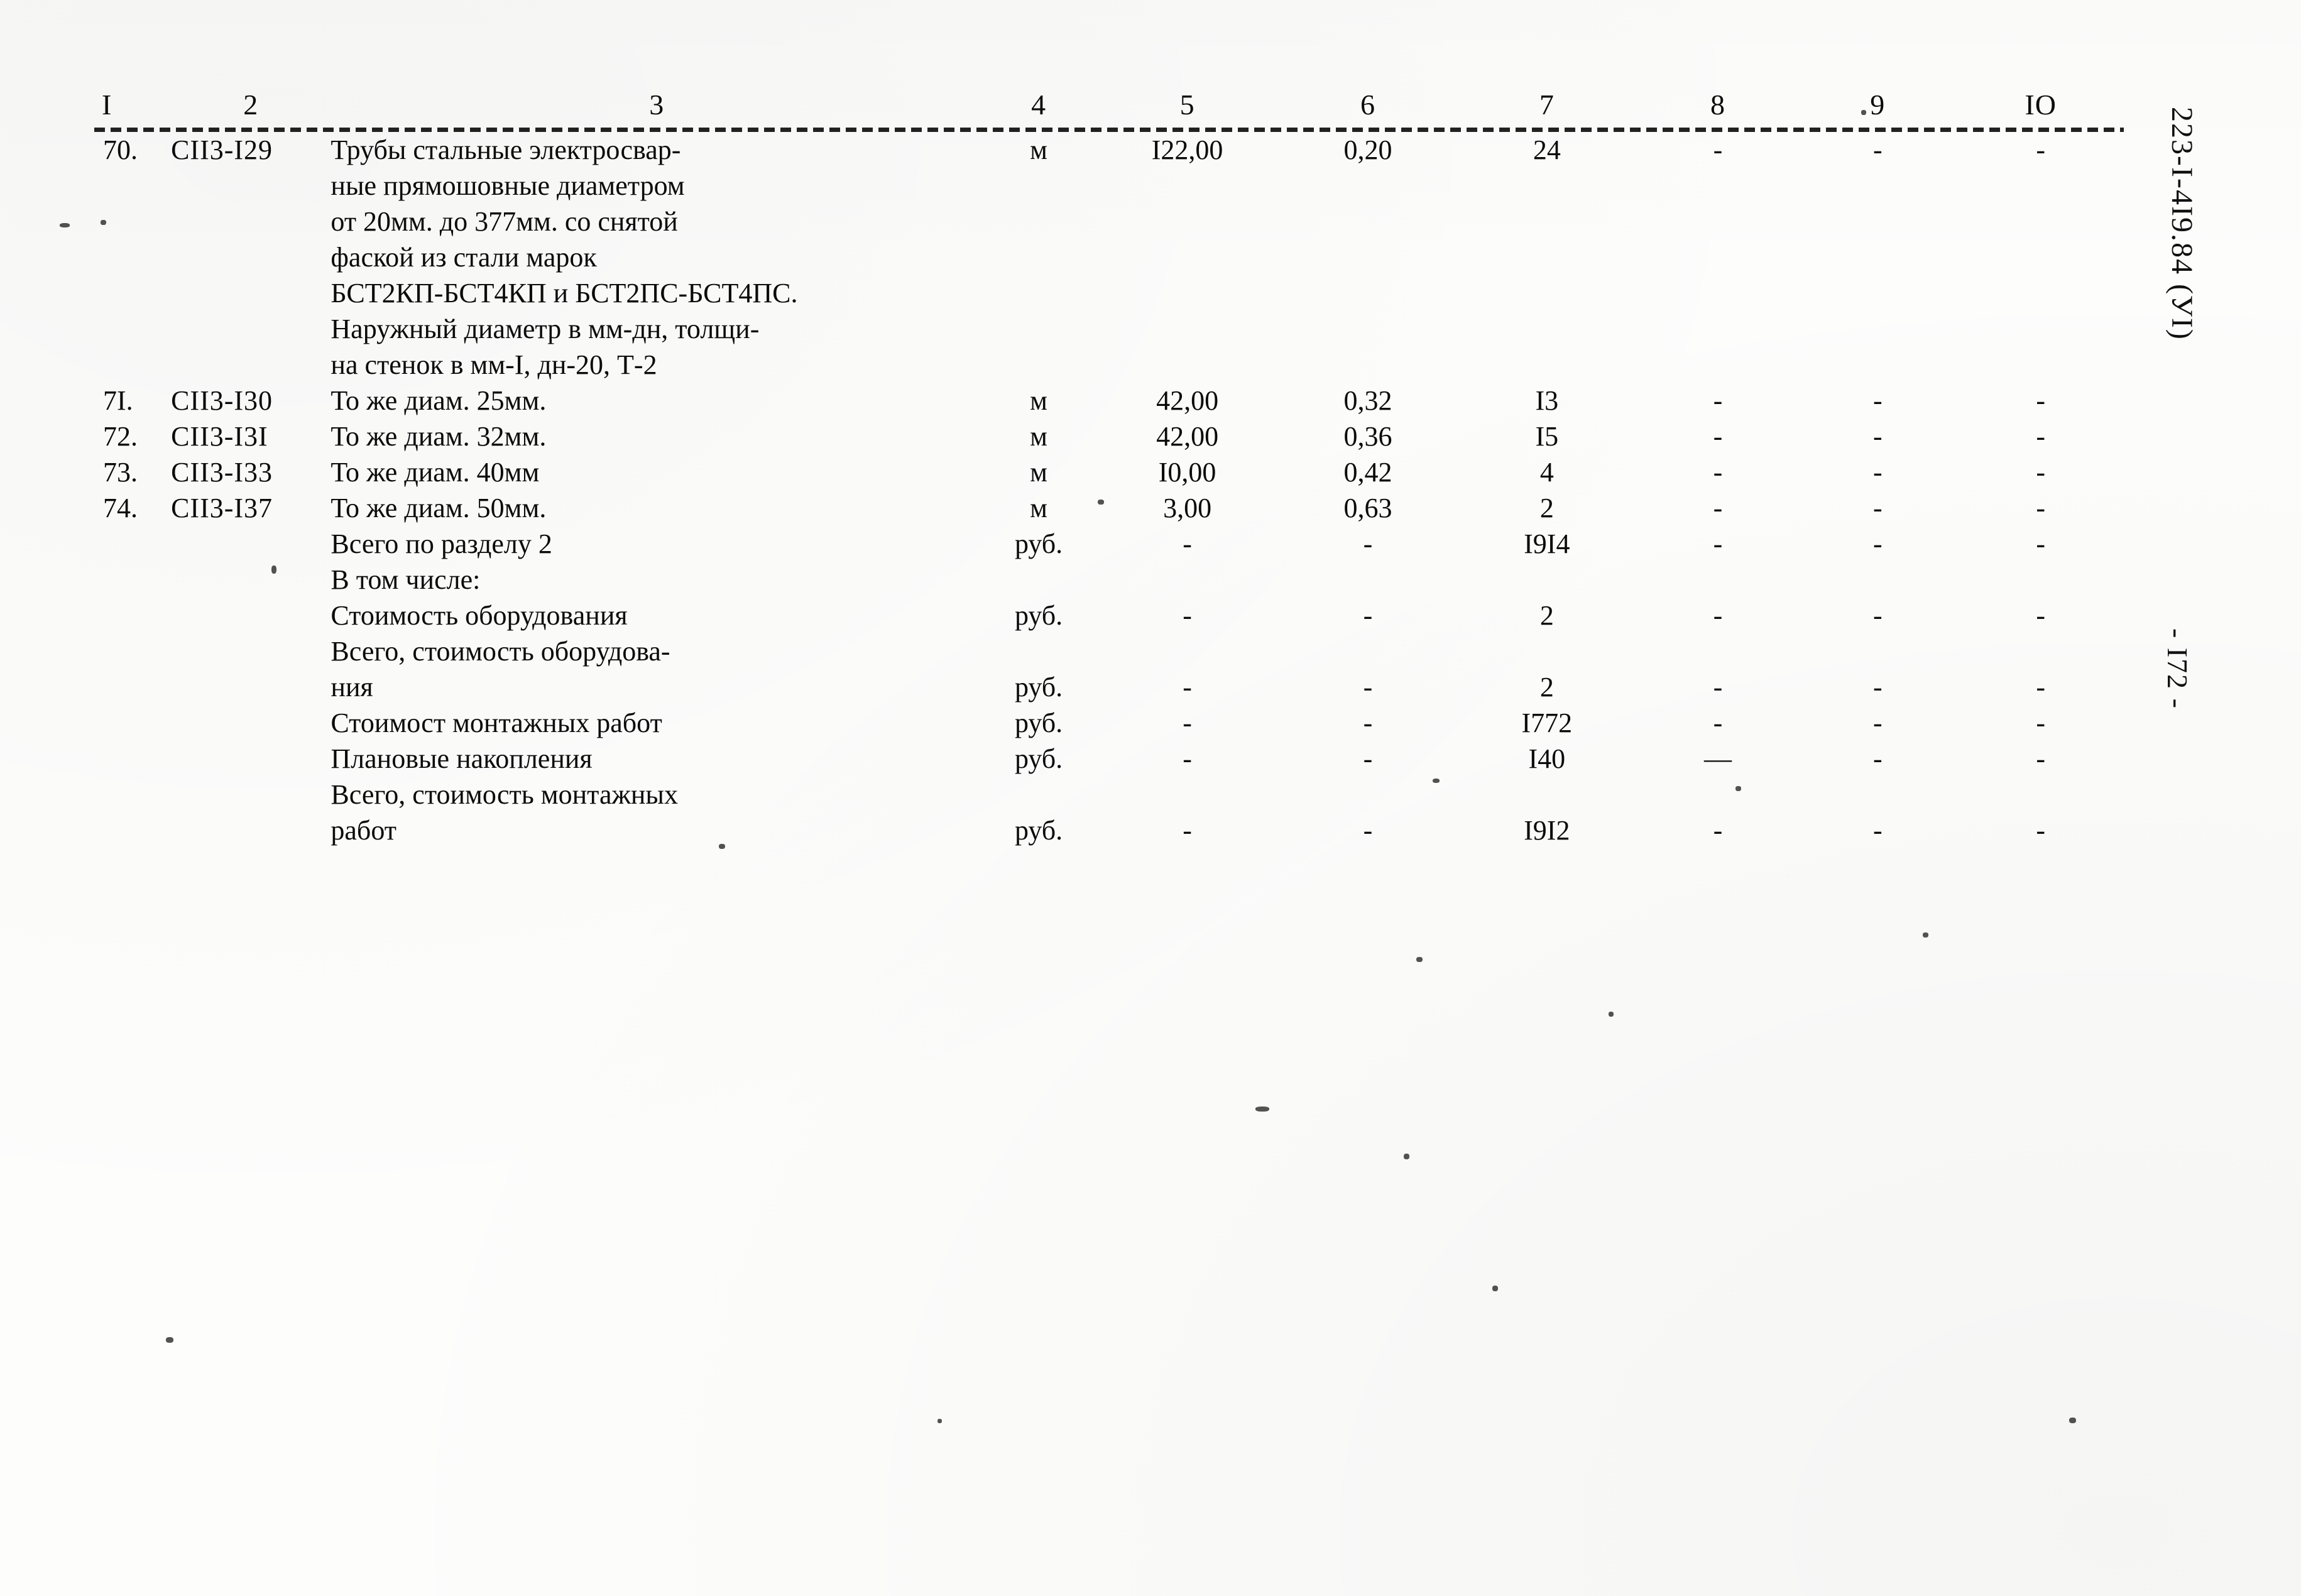 The width and height of the screenshot is (2301, 1596). Describe the element at coordinates (439, 436) in the screenshot. I see `desc-line: То же диам. 32мм.` at that location.